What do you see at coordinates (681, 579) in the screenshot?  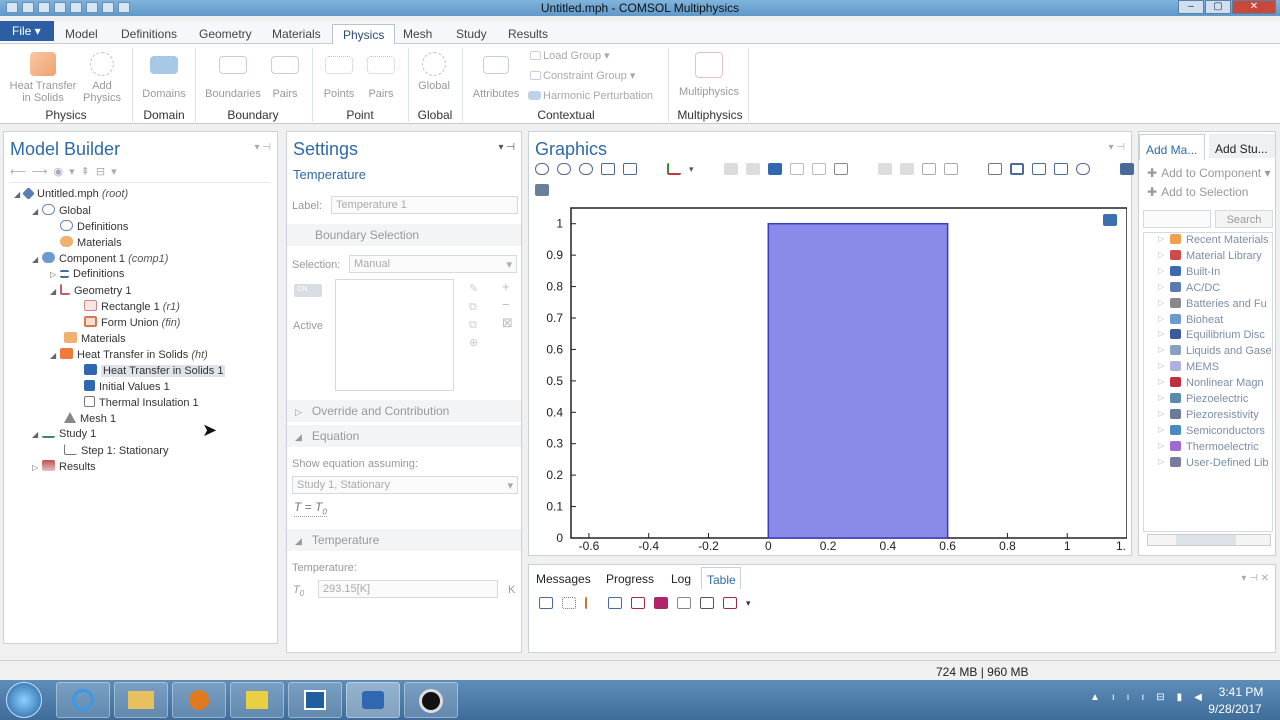 I see `tab-log: Log` at bounding box center [681, 579].